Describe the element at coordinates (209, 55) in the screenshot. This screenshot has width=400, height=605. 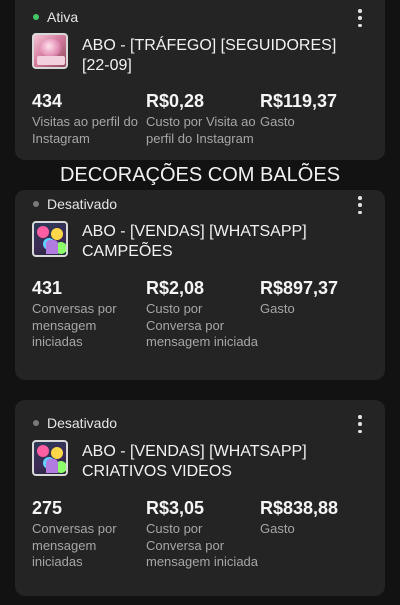
I see `ad-title: ABO - [TRÁFEGO] [SEGUIDORES] [22-09]` at that location.